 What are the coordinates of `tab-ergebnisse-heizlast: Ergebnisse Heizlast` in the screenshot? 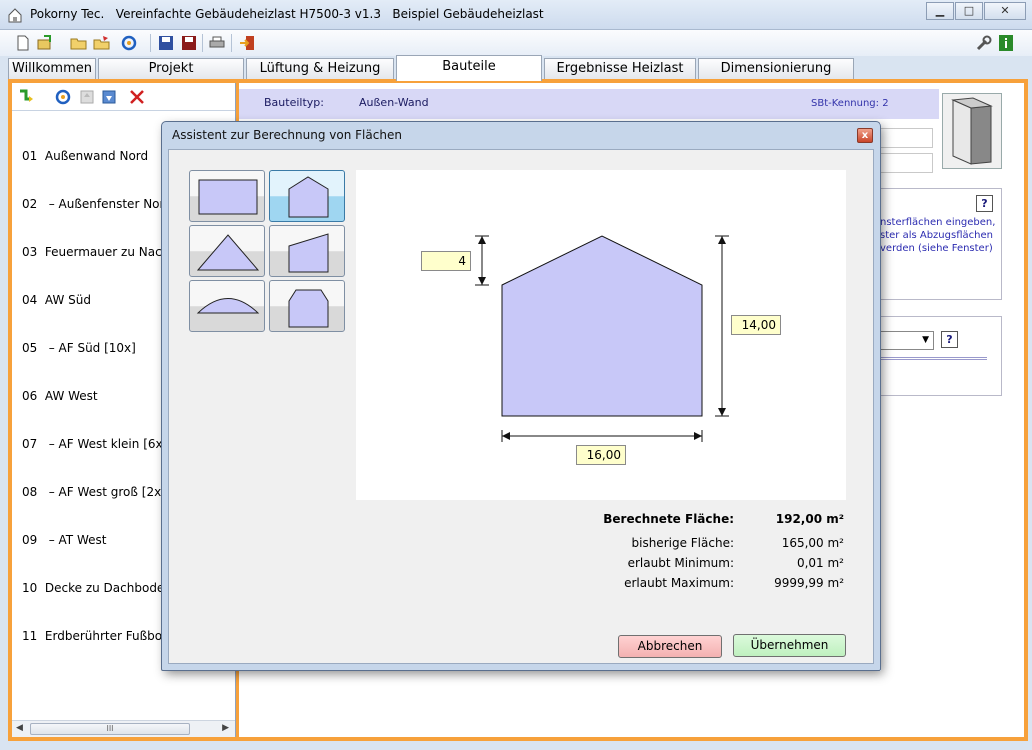 It's located at (620, 68).